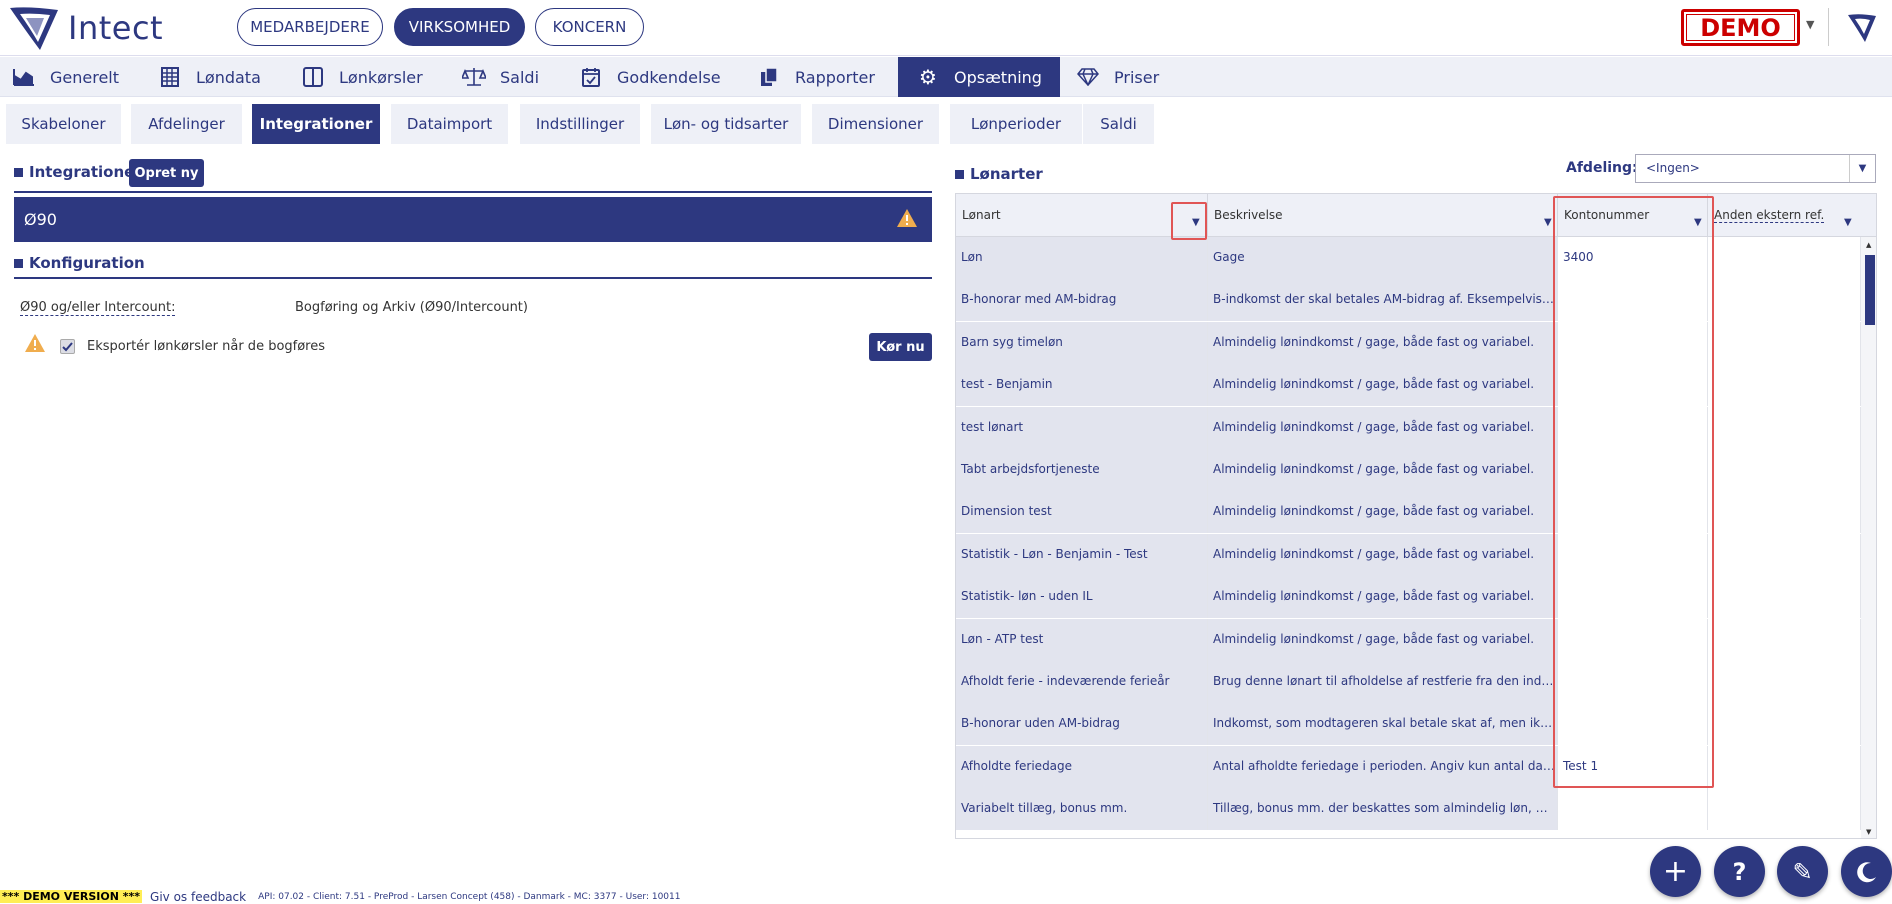 This screenshot has height=904, width=1892. What do you see at coordinates (1755, 168) in the screenshot?
I see `department-select: <Ingen> ▼` at bounding box center [1755, 168].